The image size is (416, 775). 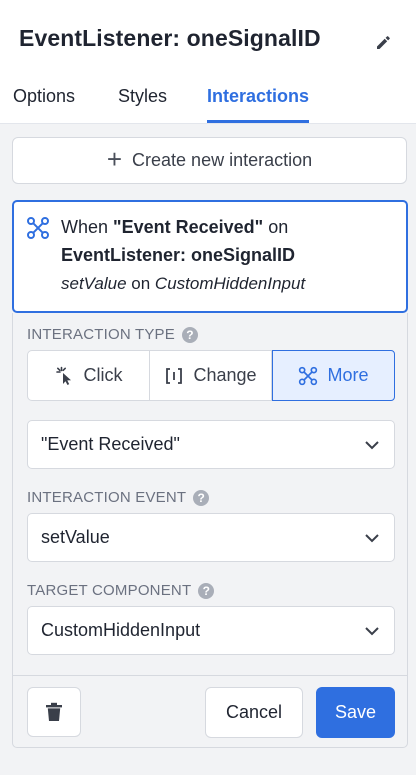 I want to click on card-target: CustomHiddenInput, so click(x=230, y=283).